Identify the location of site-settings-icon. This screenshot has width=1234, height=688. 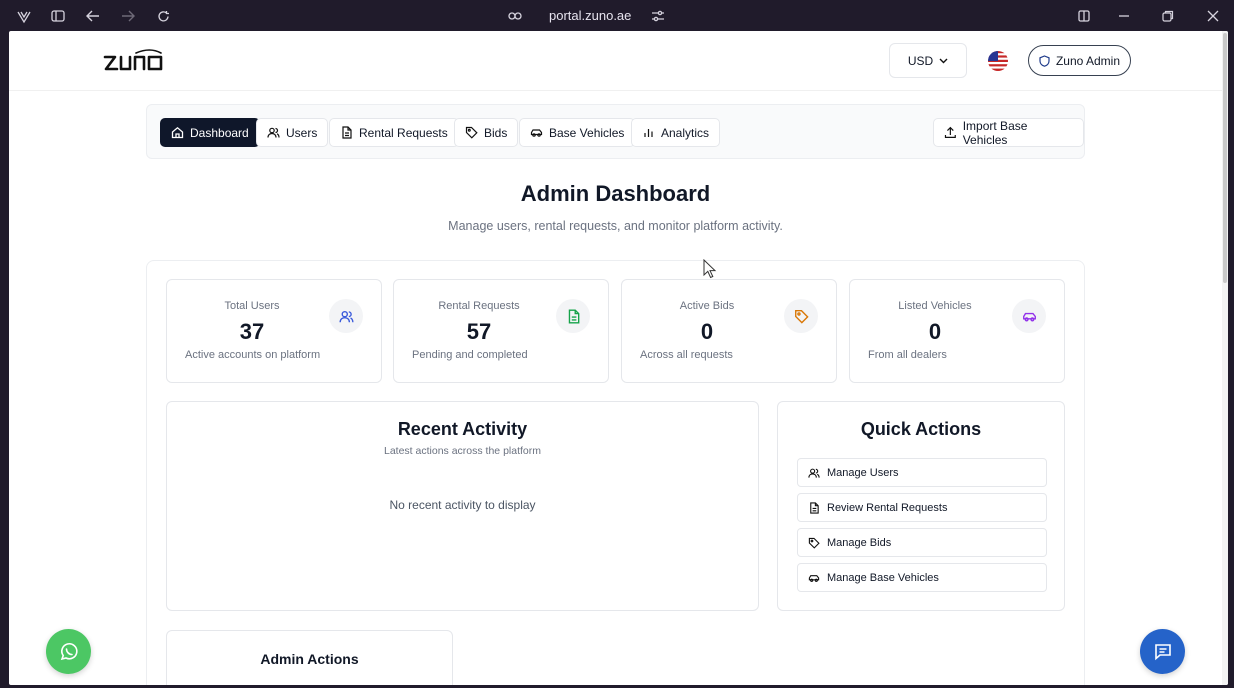
(658, 16).